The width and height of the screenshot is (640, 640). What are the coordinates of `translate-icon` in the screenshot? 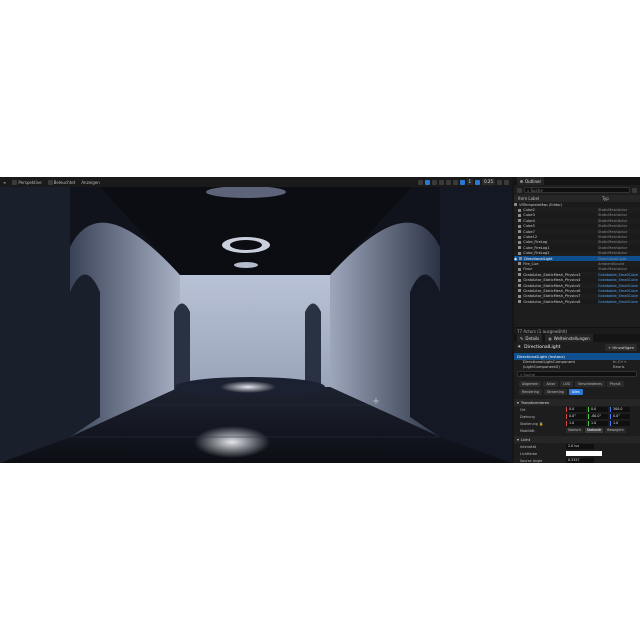 It's located at (427, 182).